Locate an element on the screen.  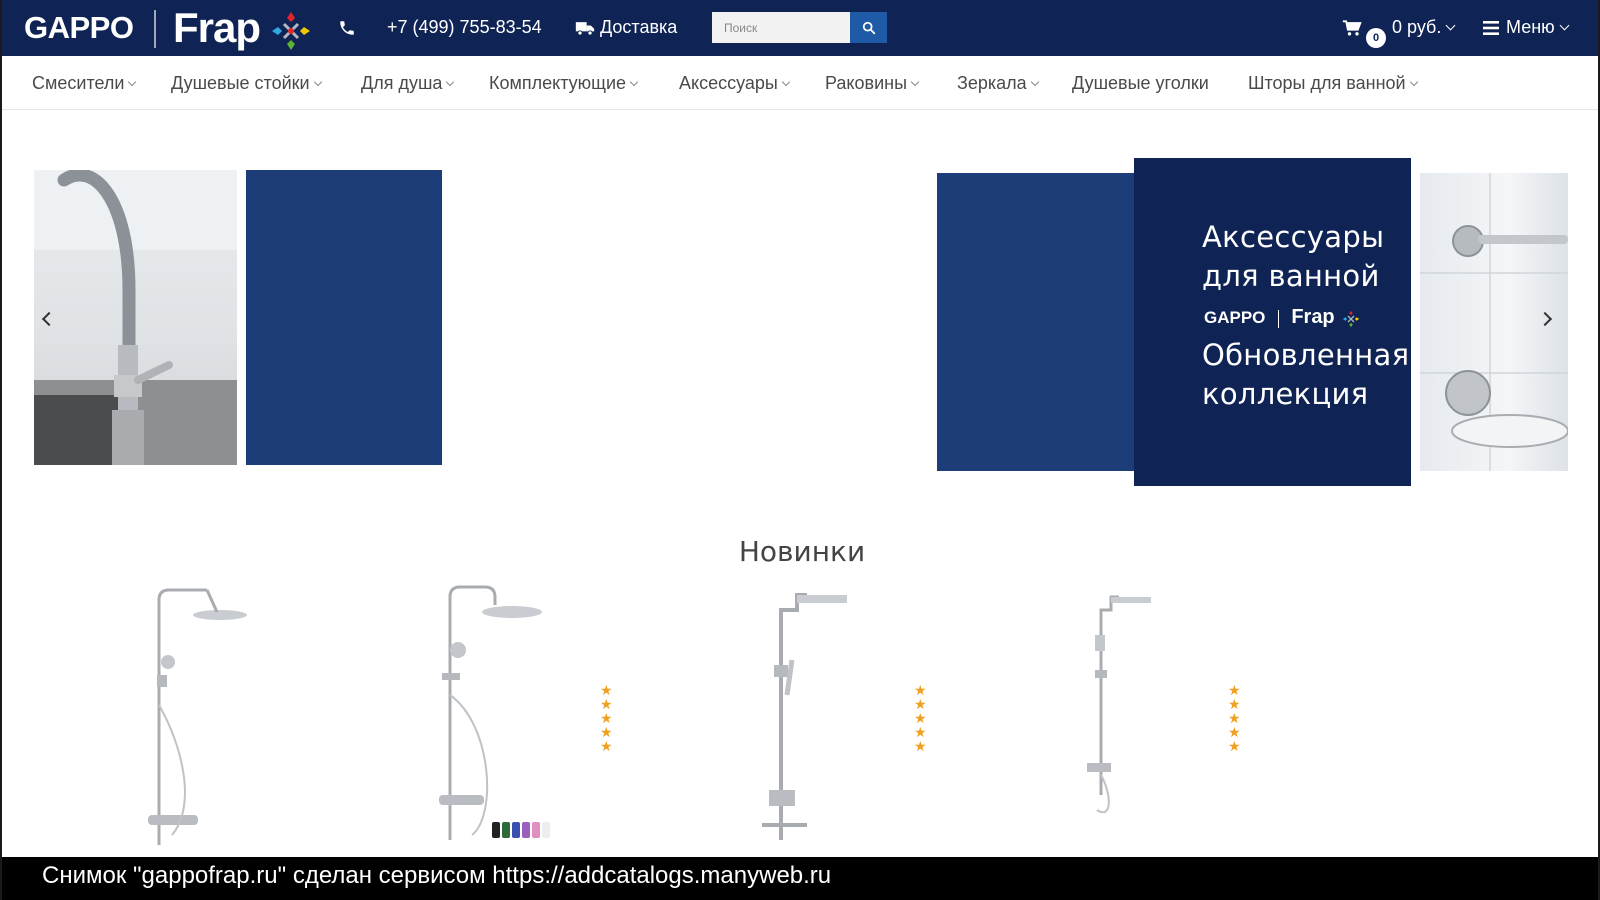
gappo-logo: GAPPO is located at coordinates (79, 28).